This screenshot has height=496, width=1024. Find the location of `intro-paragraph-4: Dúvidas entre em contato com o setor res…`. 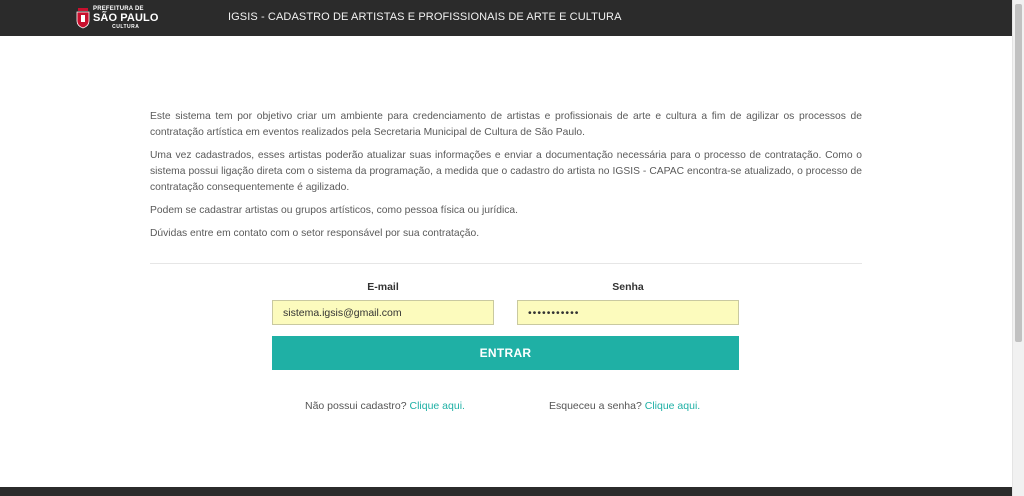

intro-paragraph-4: Dúvidas entre em contato com o setor res… is located at coordinates (315, 233).